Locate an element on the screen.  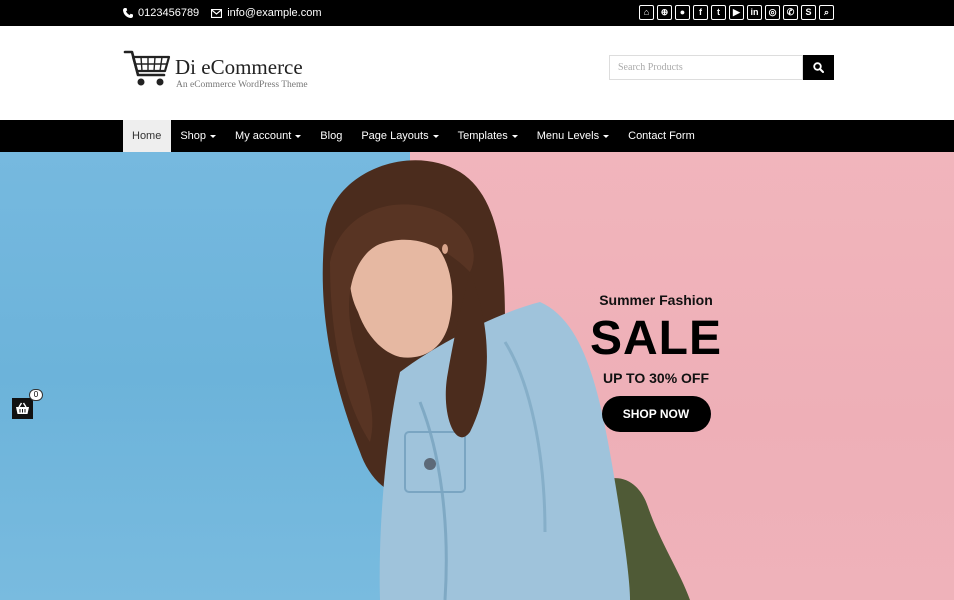
nav-item-label: Contact Form is located at coordinates (661, 136).